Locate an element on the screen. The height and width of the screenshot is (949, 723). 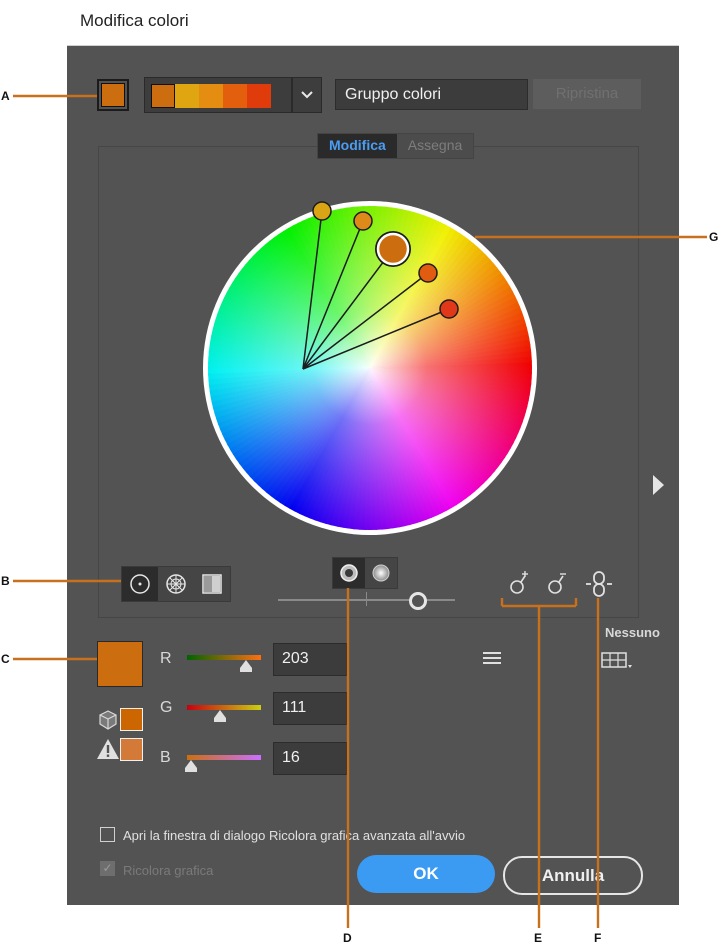
callout-label-g: G is located at coordinates (714, 237).